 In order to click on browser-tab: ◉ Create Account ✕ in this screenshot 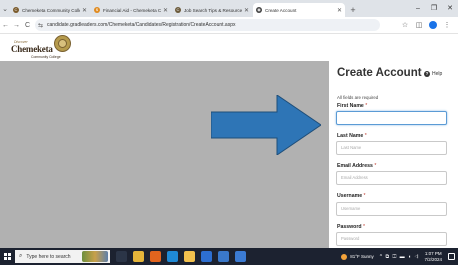, I will do `click(299, 10)`.